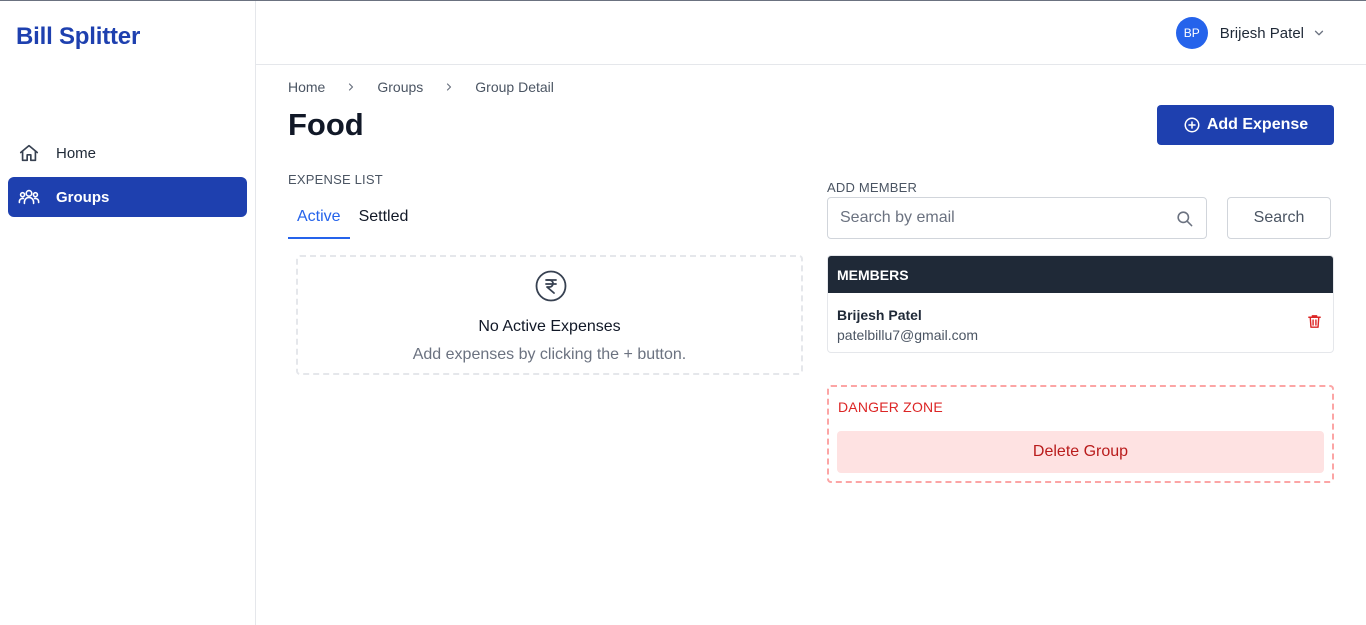  I want to click on user-menu: BP Brijesh Patel, so click(1250, 33).